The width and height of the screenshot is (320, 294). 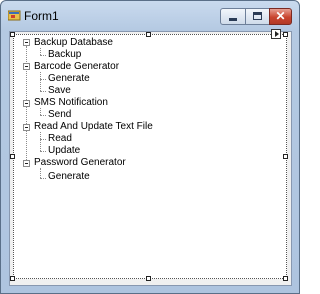 What do you see at coordinates (64, 151) in the screenshot?
I see `tree-node-update: Update` at bounding box center [64, 151].